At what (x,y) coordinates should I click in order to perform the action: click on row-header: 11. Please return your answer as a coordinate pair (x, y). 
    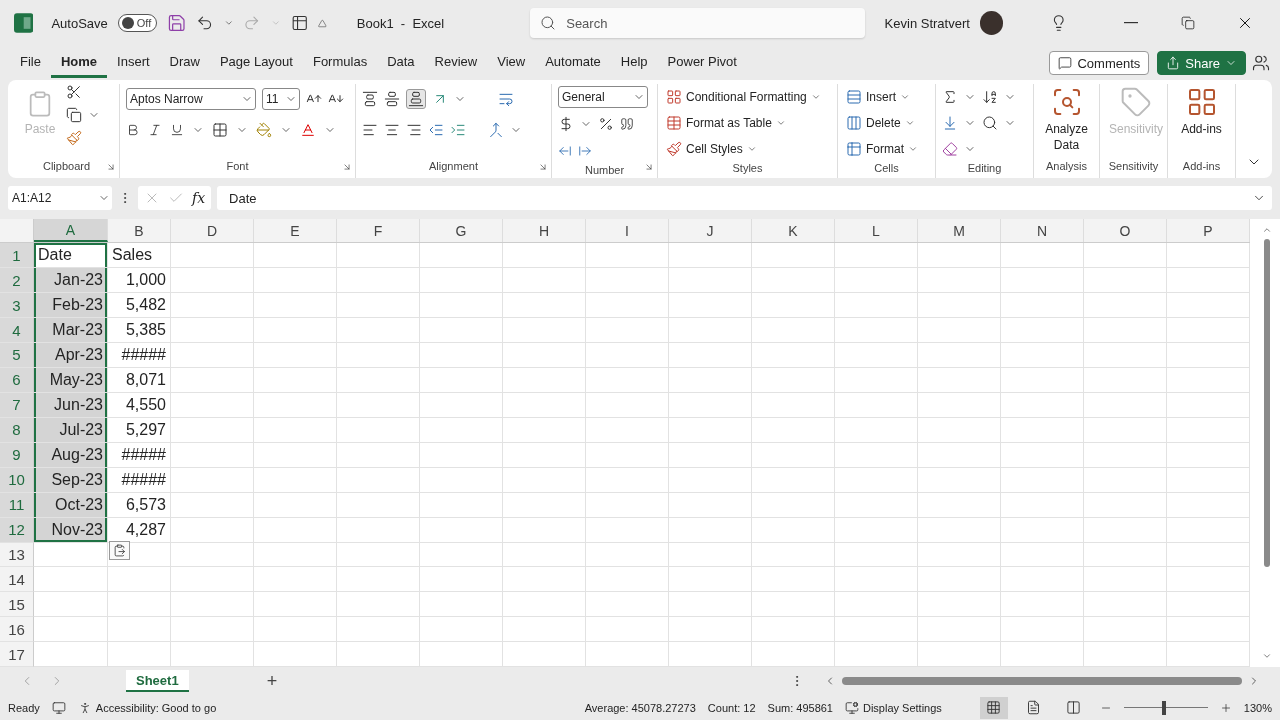
    Looking at the image, I should click on (17, 505).